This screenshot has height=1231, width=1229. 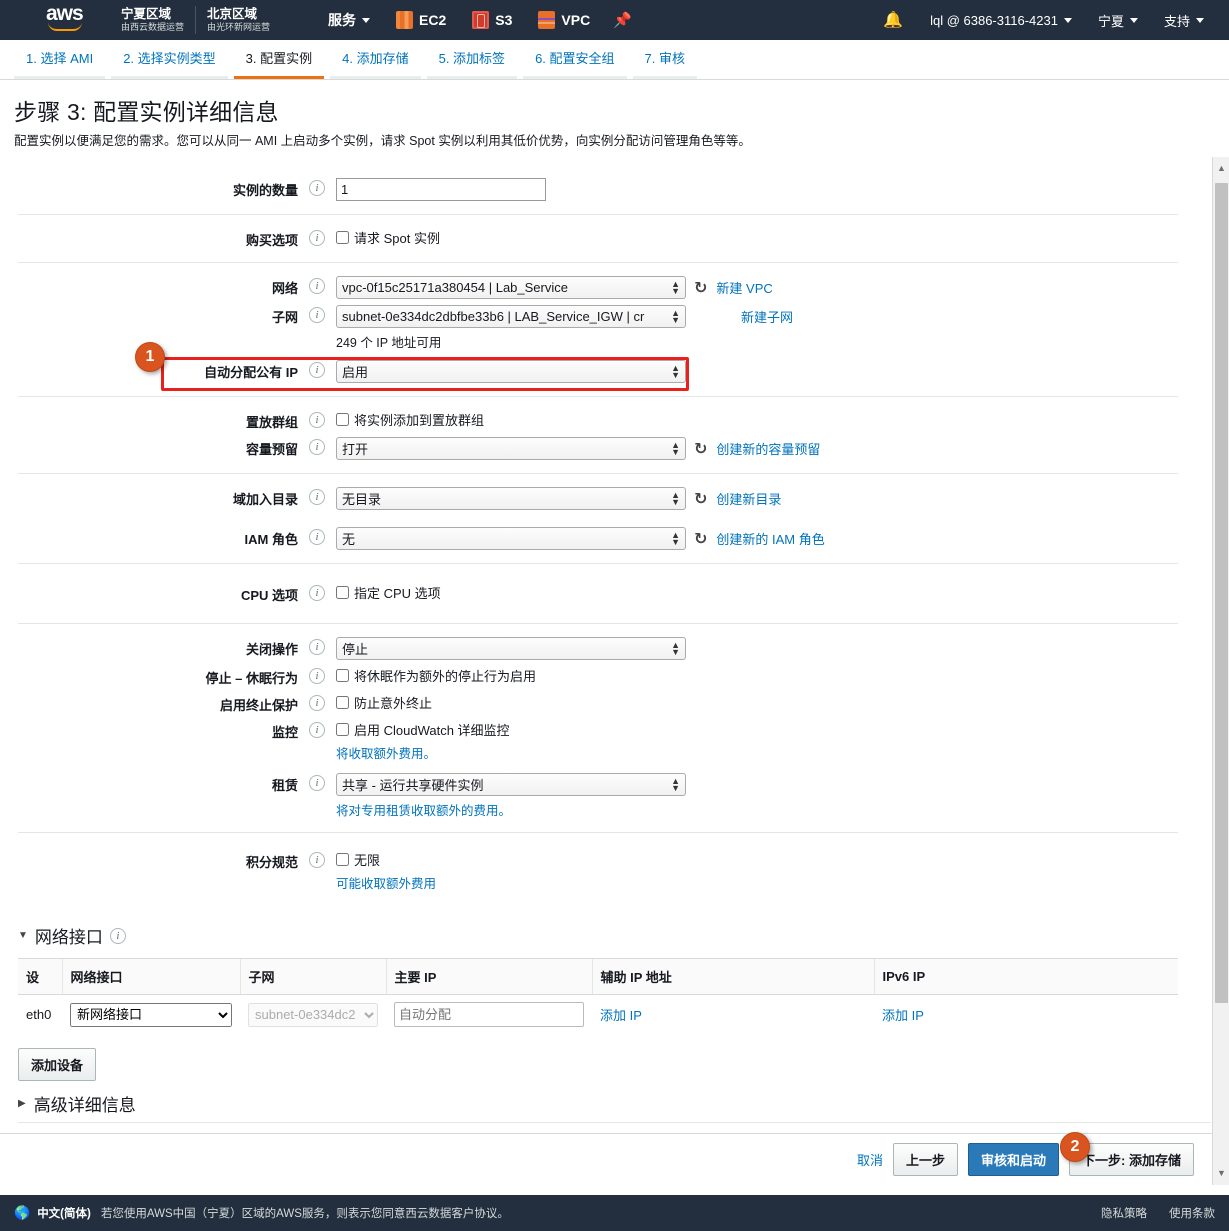 I want to click on pin-icon: 📌, so click(x=622, y=20).